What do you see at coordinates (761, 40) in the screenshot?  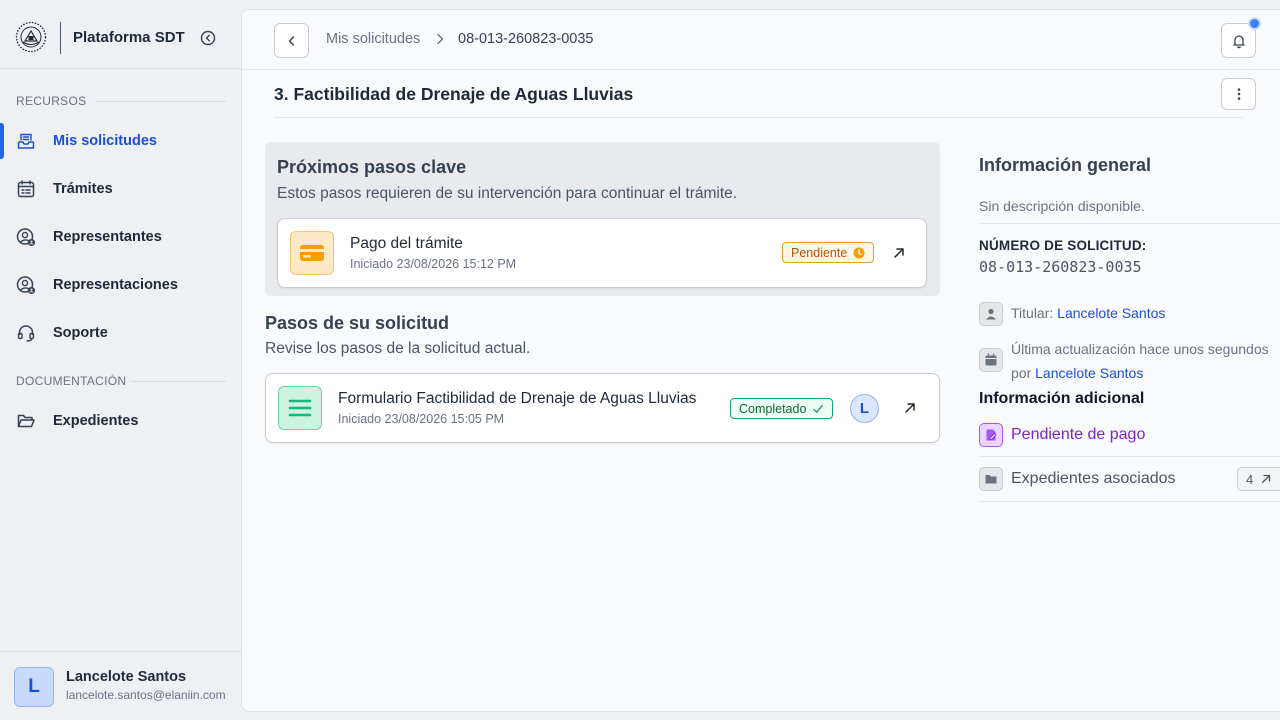 I see `top-bar: Mis solicitudes 08-013-260823-0035` at bounding box center [761, 40].